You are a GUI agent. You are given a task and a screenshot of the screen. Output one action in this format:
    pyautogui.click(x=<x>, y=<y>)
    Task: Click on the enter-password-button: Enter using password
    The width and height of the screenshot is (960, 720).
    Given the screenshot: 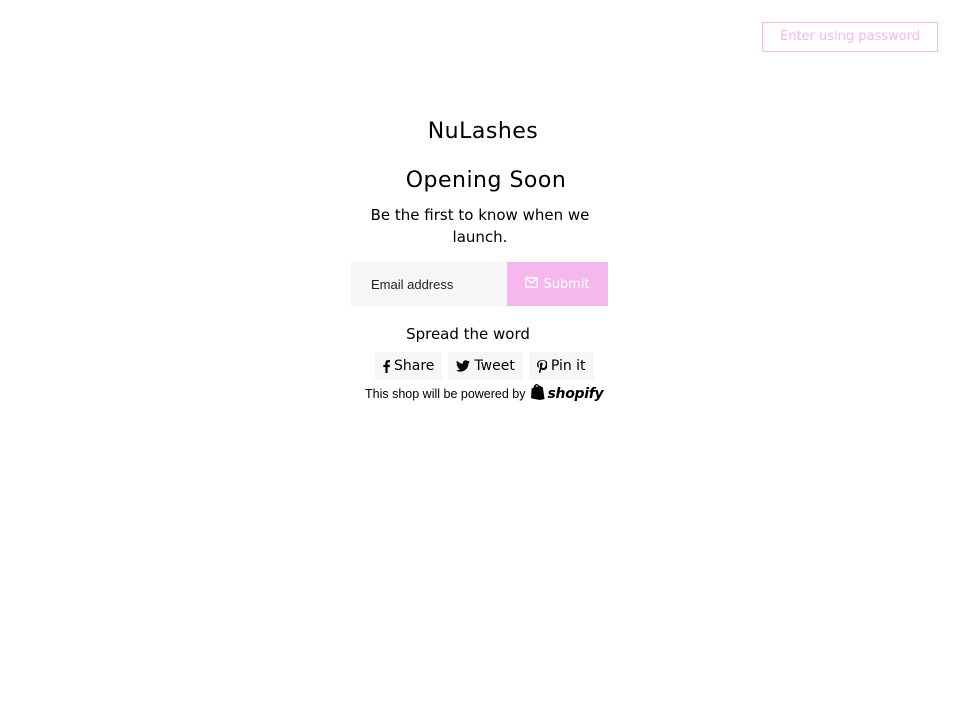 What is the action you would take?
    pyautogui.click(x=850, y=37)
    